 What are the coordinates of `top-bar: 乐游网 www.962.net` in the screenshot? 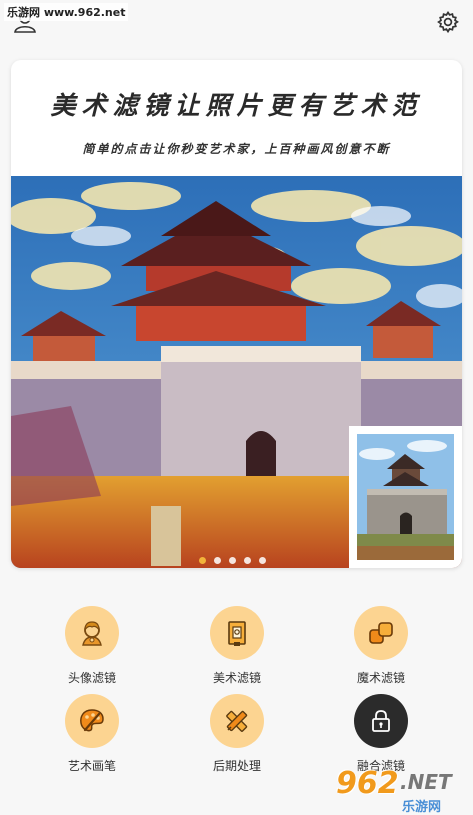 It's located at (236, 25).